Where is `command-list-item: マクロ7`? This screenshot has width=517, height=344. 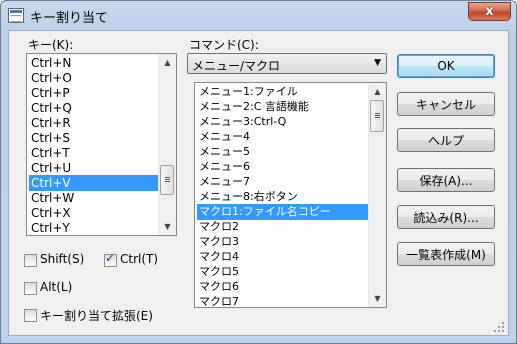
command-list-item: マクロ7 is located at coordinates (283, 300).